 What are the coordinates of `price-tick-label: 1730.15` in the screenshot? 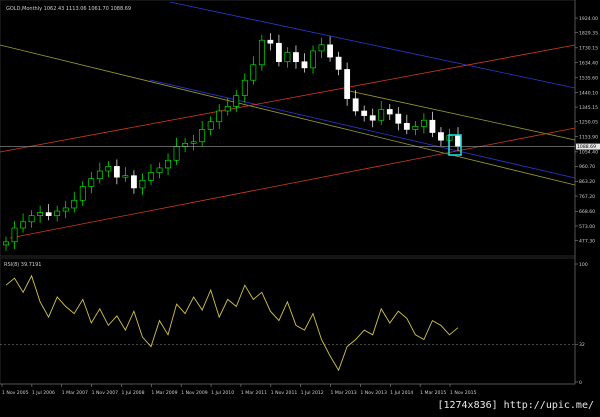 It's located at (588, 49).